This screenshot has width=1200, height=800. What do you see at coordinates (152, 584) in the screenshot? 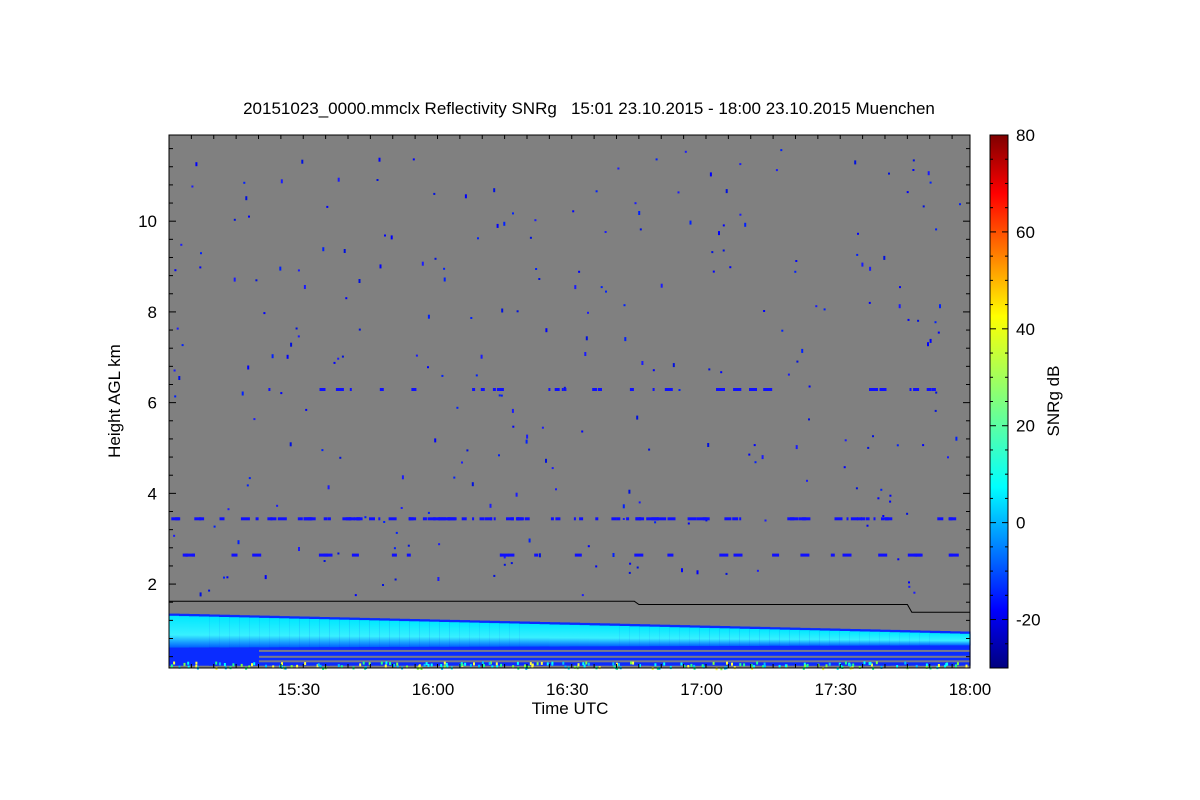
I see `y-tick-label: 2` at bounding box center [152, 584].